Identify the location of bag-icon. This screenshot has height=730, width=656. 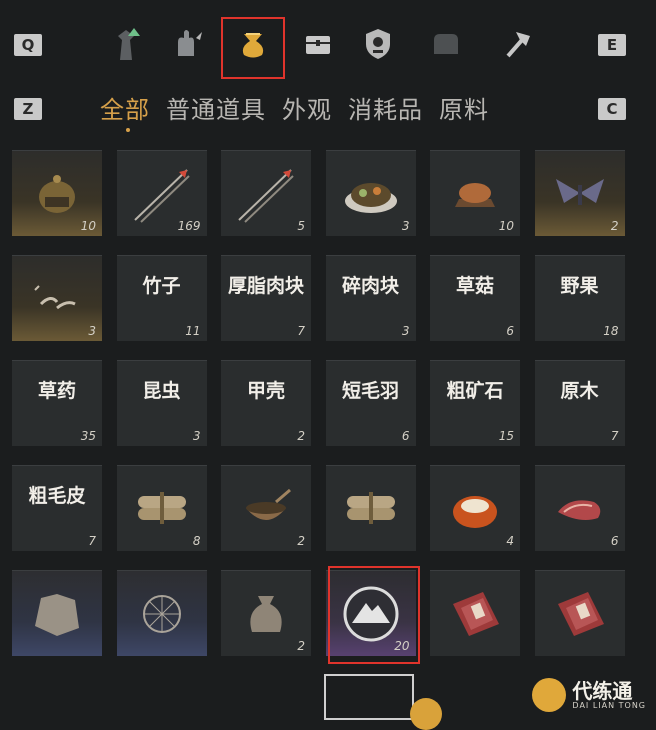
(446, 44).